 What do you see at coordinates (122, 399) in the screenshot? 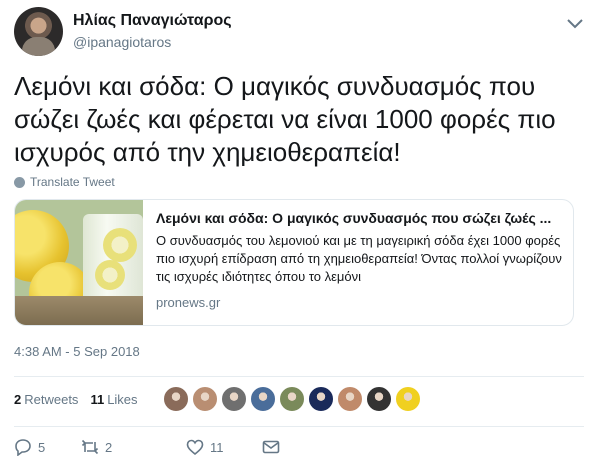
I see `likes-label: Likes` at bounding box center [122, 399].